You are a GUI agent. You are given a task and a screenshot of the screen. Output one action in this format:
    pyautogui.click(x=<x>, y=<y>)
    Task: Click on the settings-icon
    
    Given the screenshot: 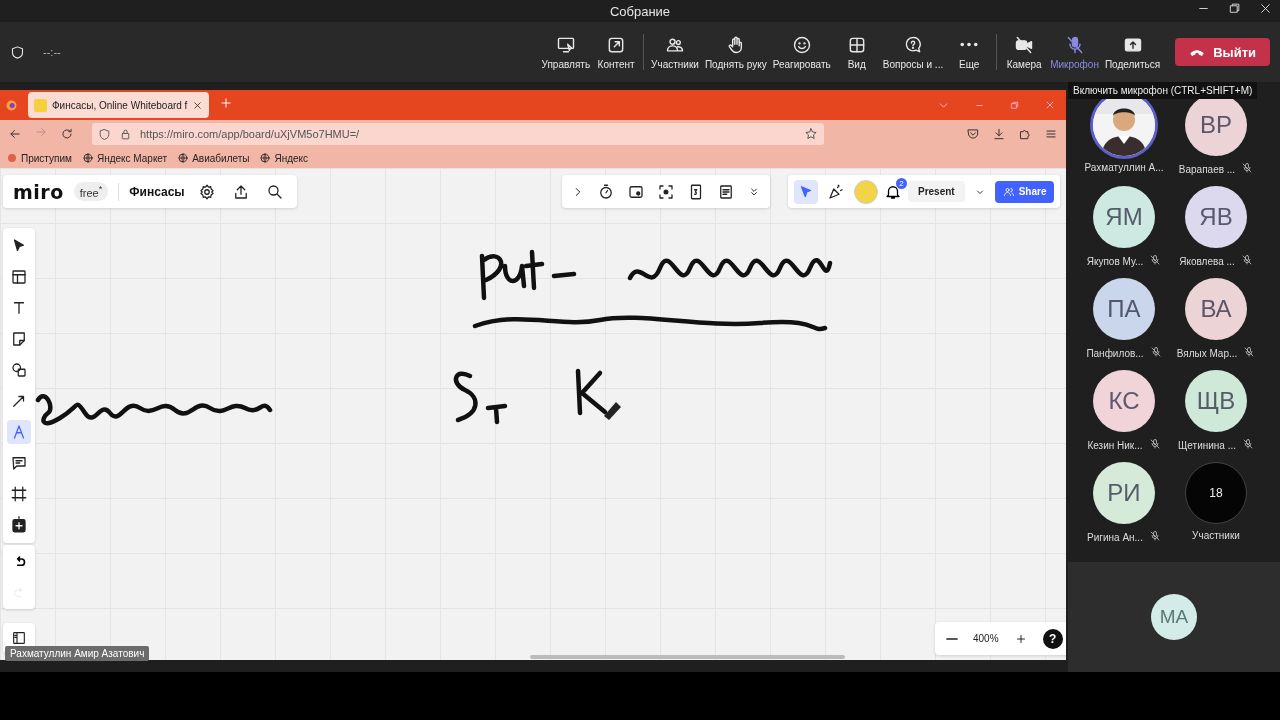 What is the action you would take?
    pyautogui.click(x=206, y=191)
    